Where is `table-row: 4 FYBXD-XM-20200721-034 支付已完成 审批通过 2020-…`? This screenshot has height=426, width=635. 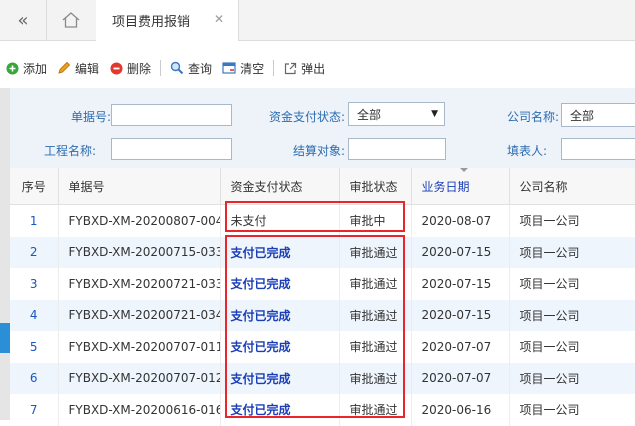
table-row: 4 FYBXD-XM-20200721-034 支付已完成 审批通过 2020-… is located at coordinates (322, 315).